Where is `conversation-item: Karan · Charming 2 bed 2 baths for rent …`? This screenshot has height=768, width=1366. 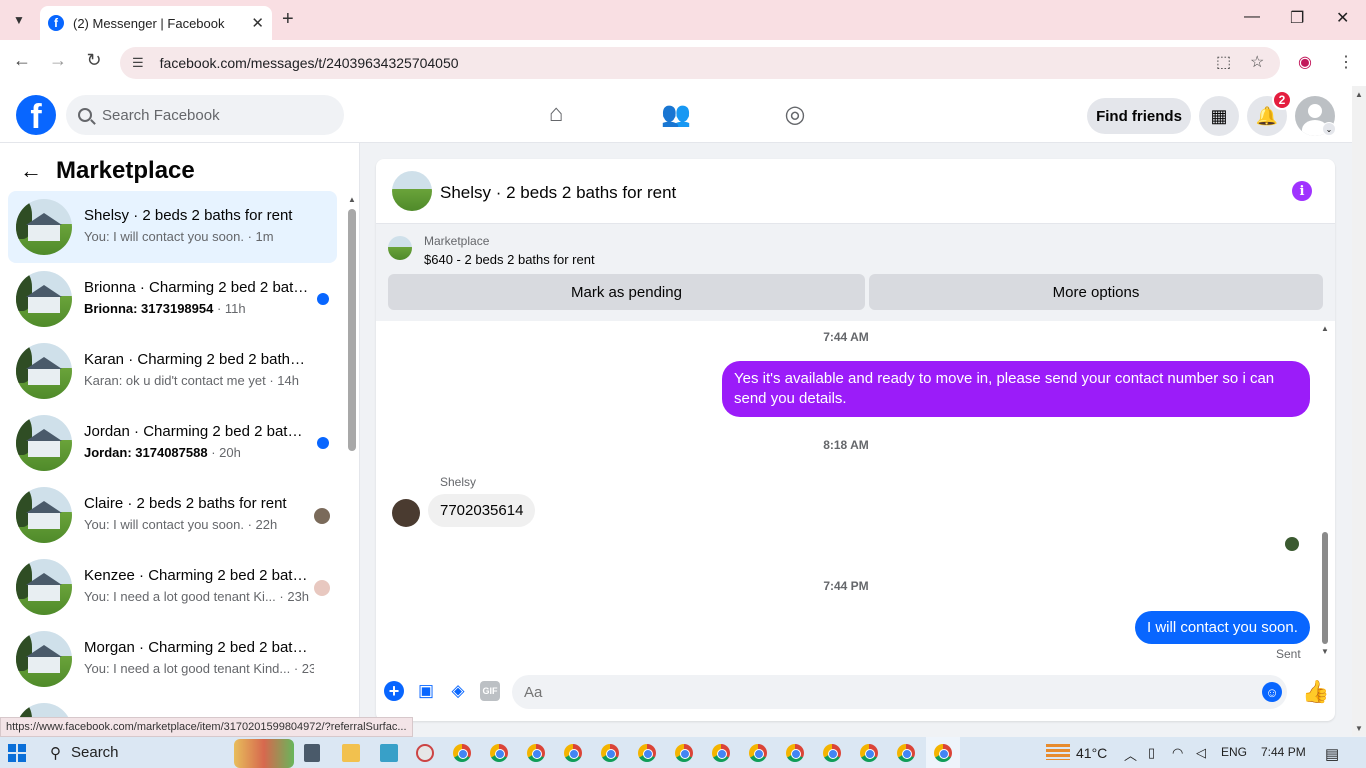
conversation-item: Karan · Charming 2 bed 2 baths for rent … is located at coordinates (172, 371).